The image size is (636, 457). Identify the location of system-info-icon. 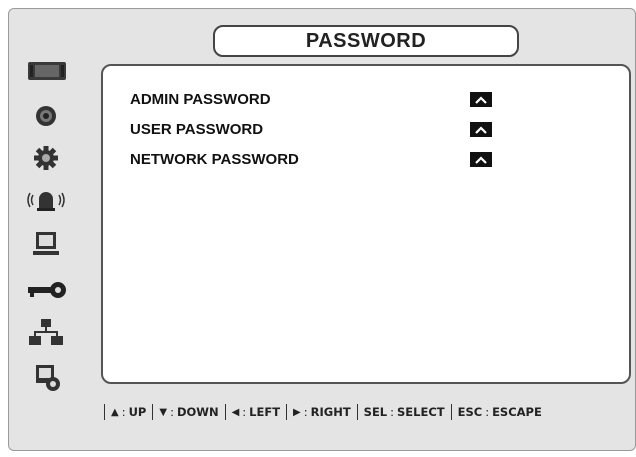
(48, 378).